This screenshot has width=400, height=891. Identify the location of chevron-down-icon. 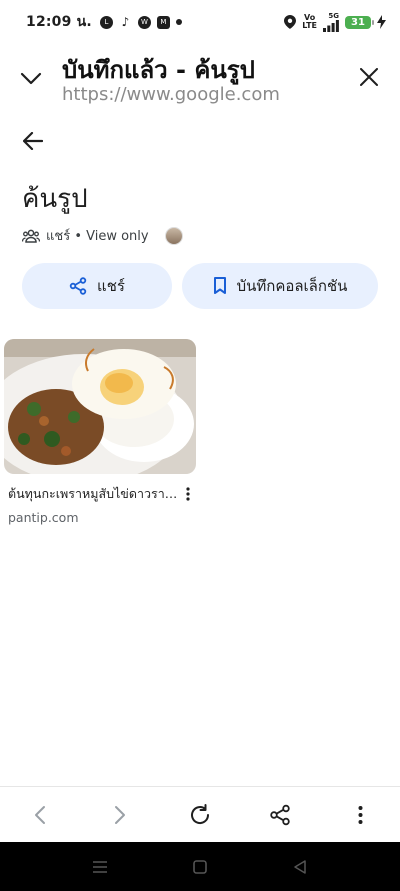
(31, 78).